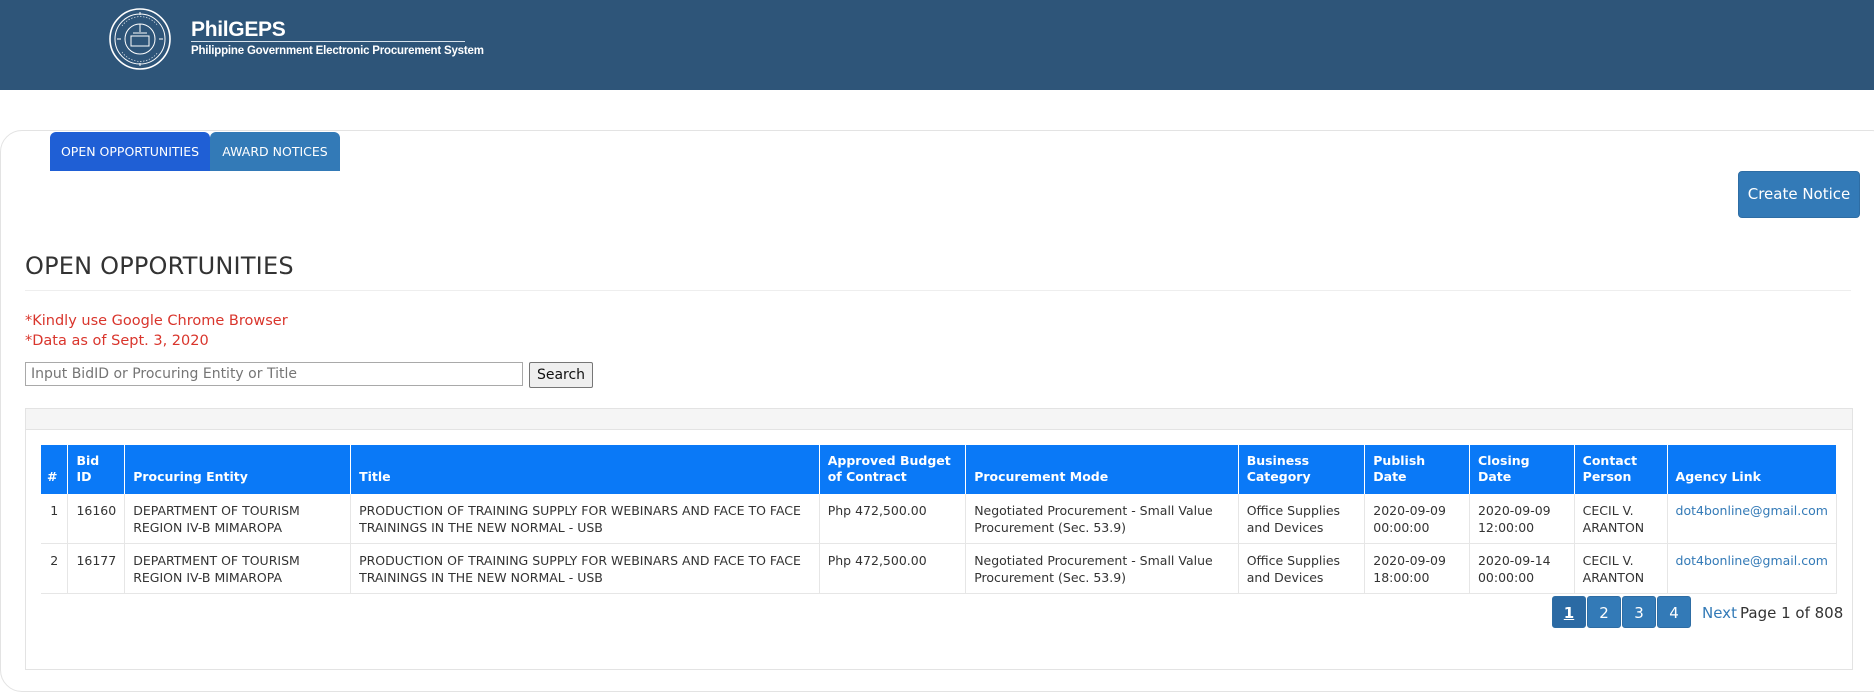 The image size is (1874, 692). I want to click on data-date-notice: *Data as of Sept. 3, 2020, so click(117, 341).